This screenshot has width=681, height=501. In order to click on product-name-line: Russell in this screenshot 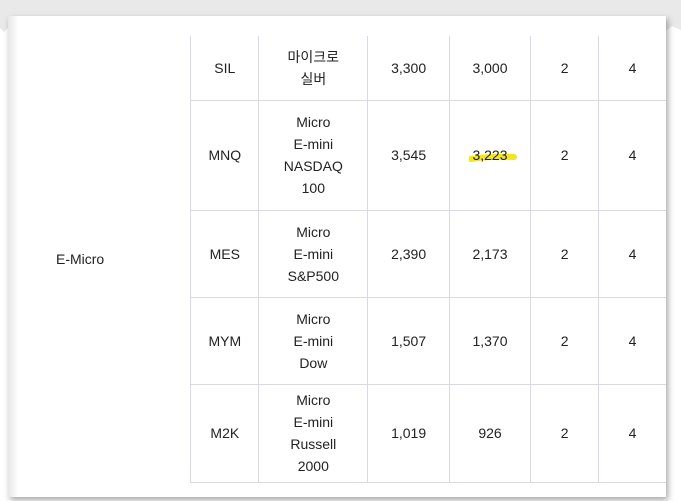, I will do `click(313, 444)`.